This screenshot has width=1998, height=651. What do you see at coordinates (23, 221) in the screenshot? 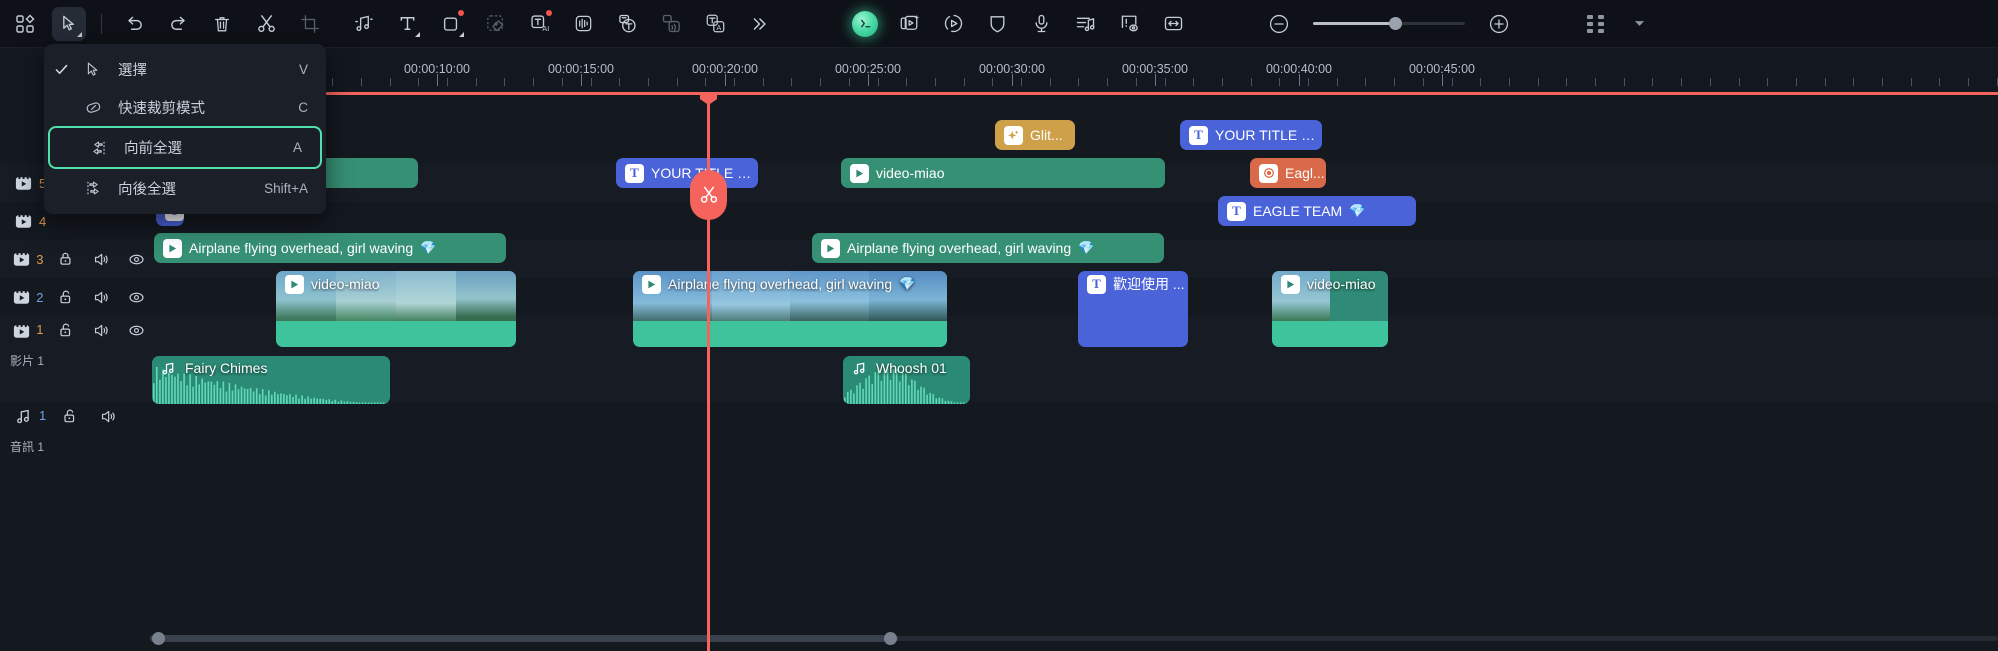
I see `video-track-icon` at bounding box center [23, 221].